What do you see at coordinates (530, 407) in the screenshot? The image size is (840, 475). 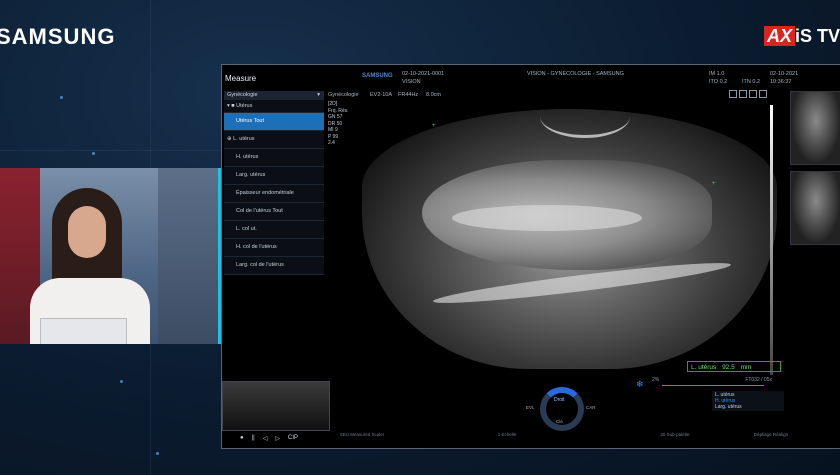 I see `dial-left-label: EVL` at bounding box center [530, 407].